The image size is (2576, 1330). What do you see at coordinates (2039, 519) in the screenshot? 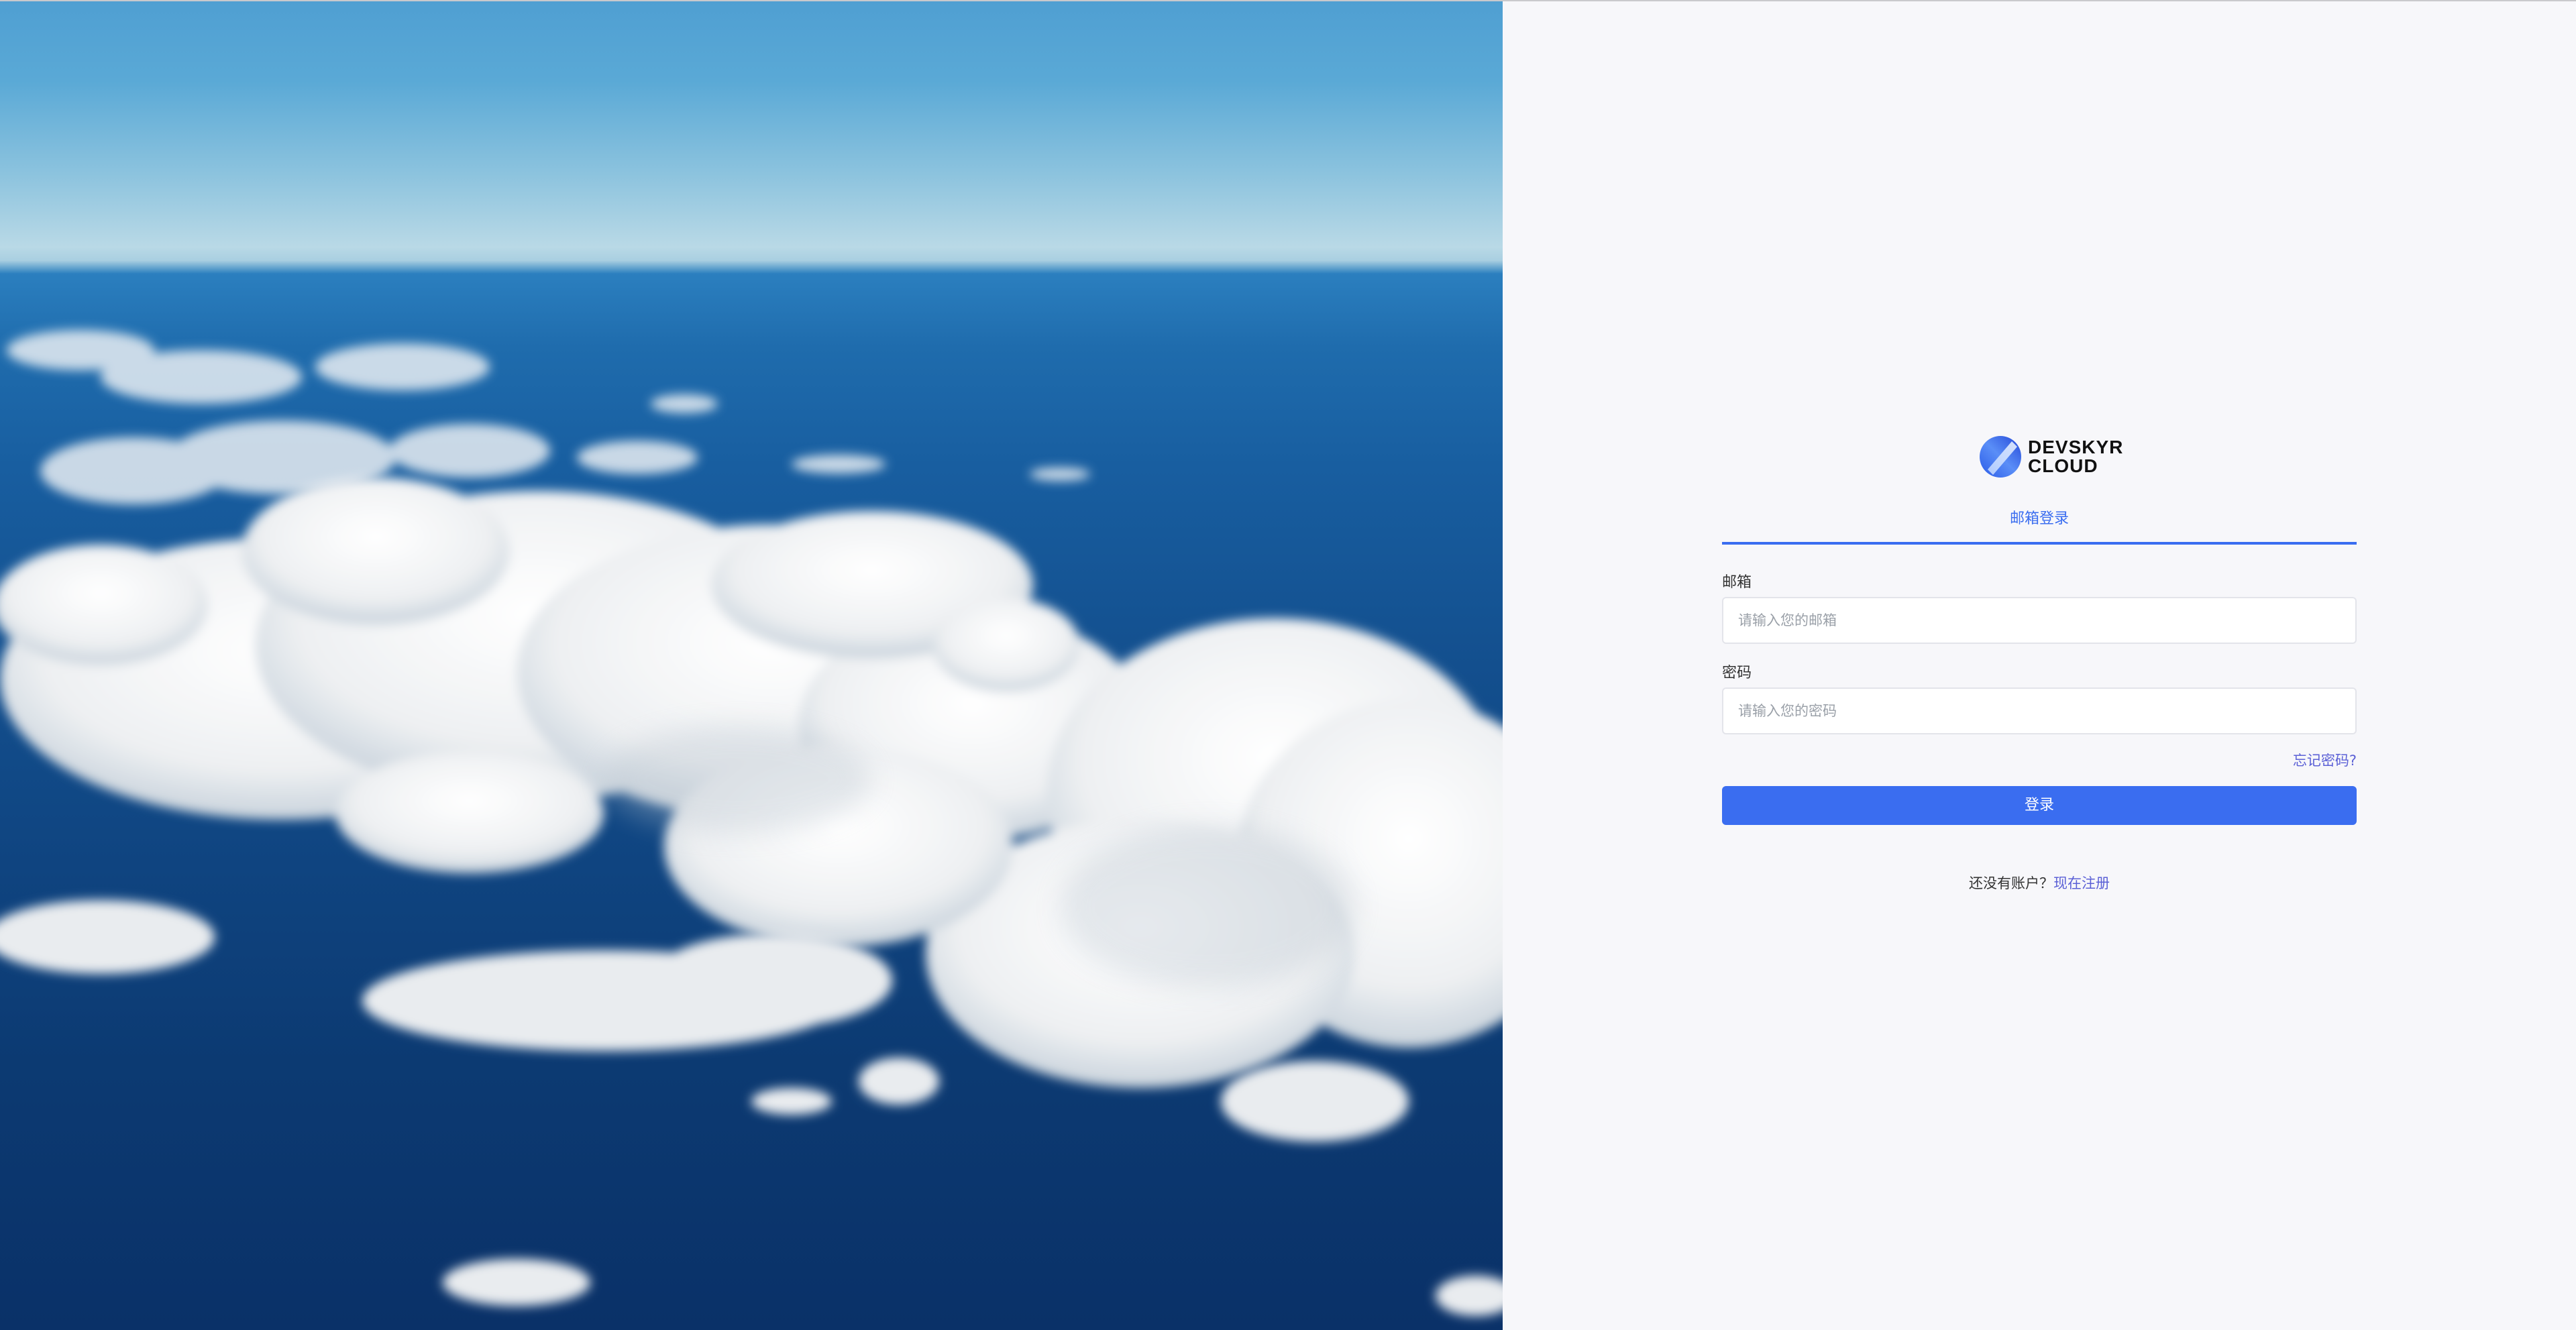
I see `tab-email-login: 邮箱登录` at bounding box center [2039, 519].